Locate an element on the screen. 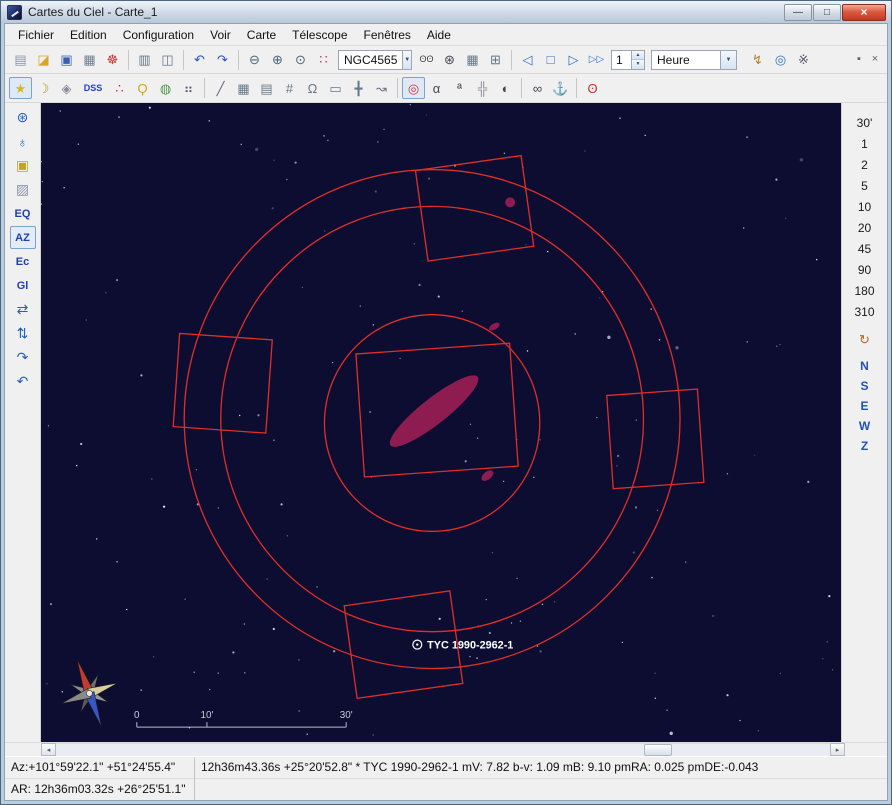  menu-carte: Carte is located at coordinates (261, 35).